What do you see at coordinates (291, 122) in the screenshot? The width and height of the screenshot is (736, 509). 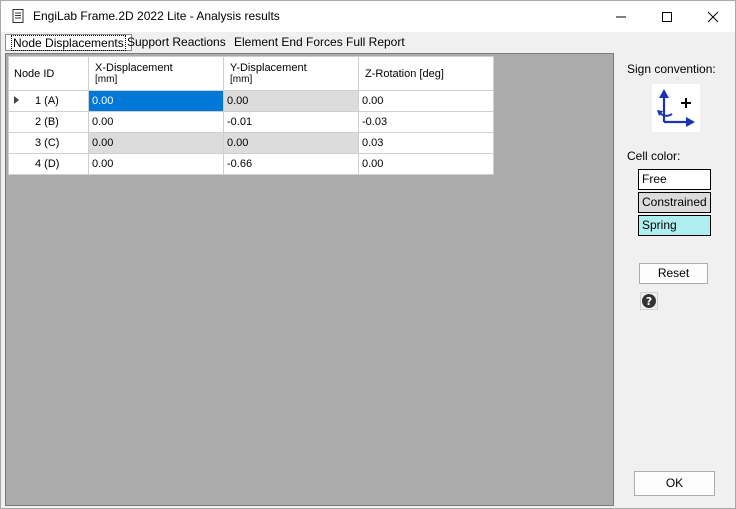 I see `cell-y: -0.01` at bounding box center [291, 122].